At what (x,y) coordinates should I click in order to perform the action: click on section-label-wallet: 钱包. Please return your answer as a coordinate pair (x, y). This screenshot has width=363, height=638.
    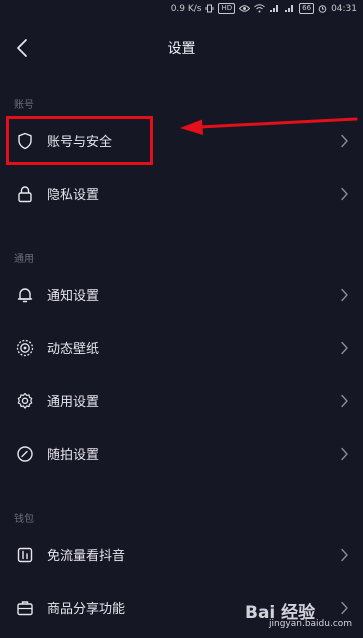
    Looking at the image, I should click on (24, 519).